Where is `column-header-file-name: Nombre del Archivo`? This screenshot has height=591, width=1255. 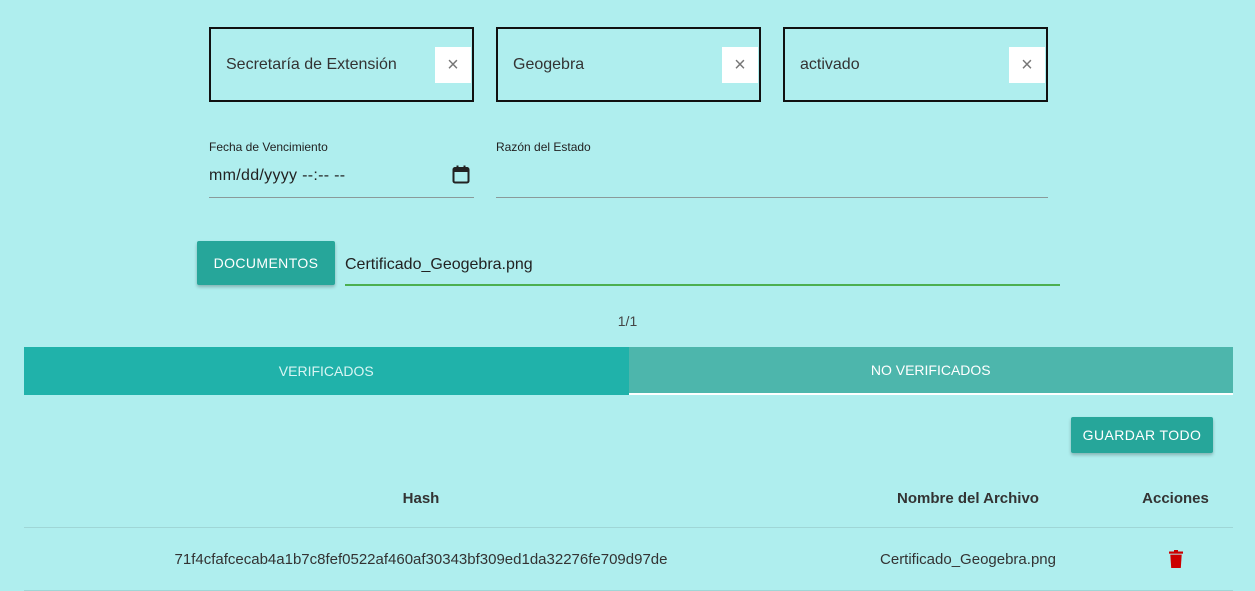 column-header-file-name: Nombre del Archivo is located at coordinates (968, 499).